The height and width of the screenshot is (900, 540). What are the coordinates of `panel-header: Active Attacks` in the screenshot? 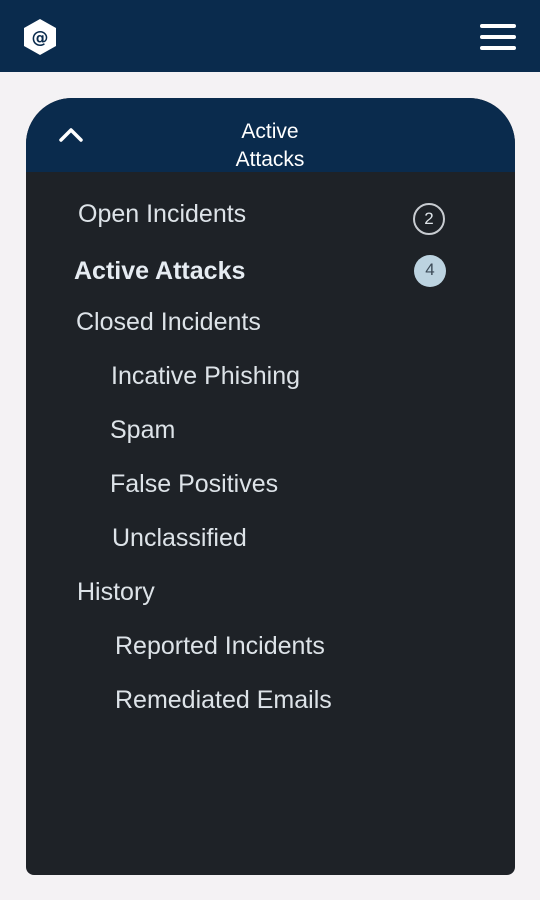 It's located at (270, 135).